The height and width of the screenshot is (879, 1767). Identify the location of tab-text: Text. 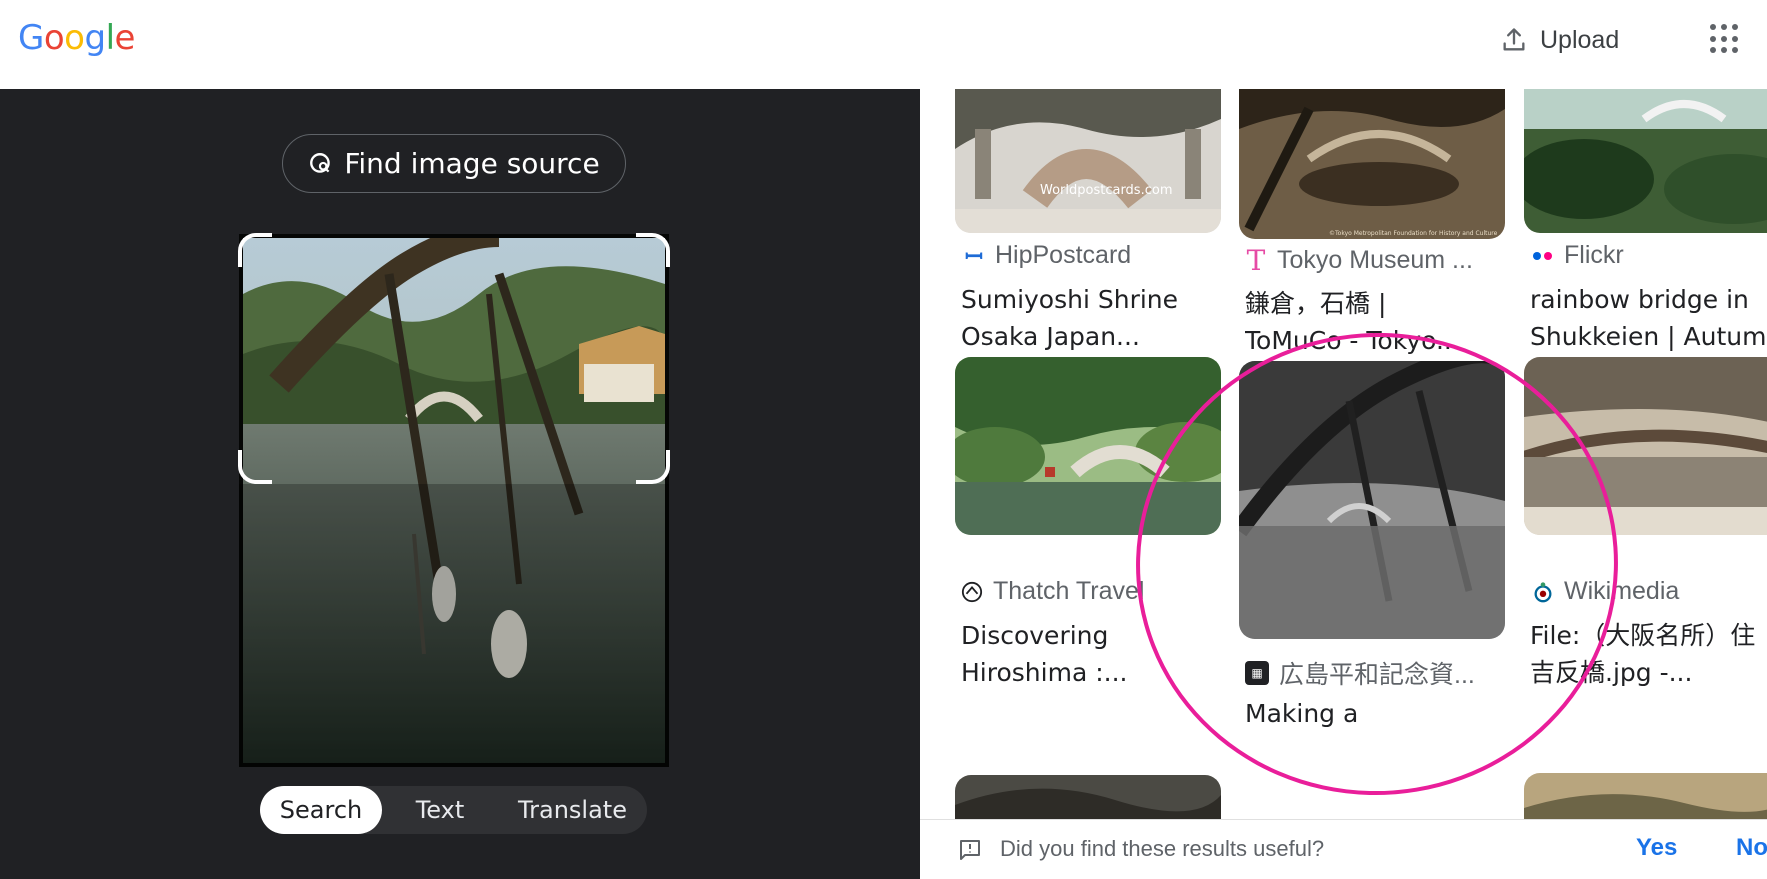
(440, 810).